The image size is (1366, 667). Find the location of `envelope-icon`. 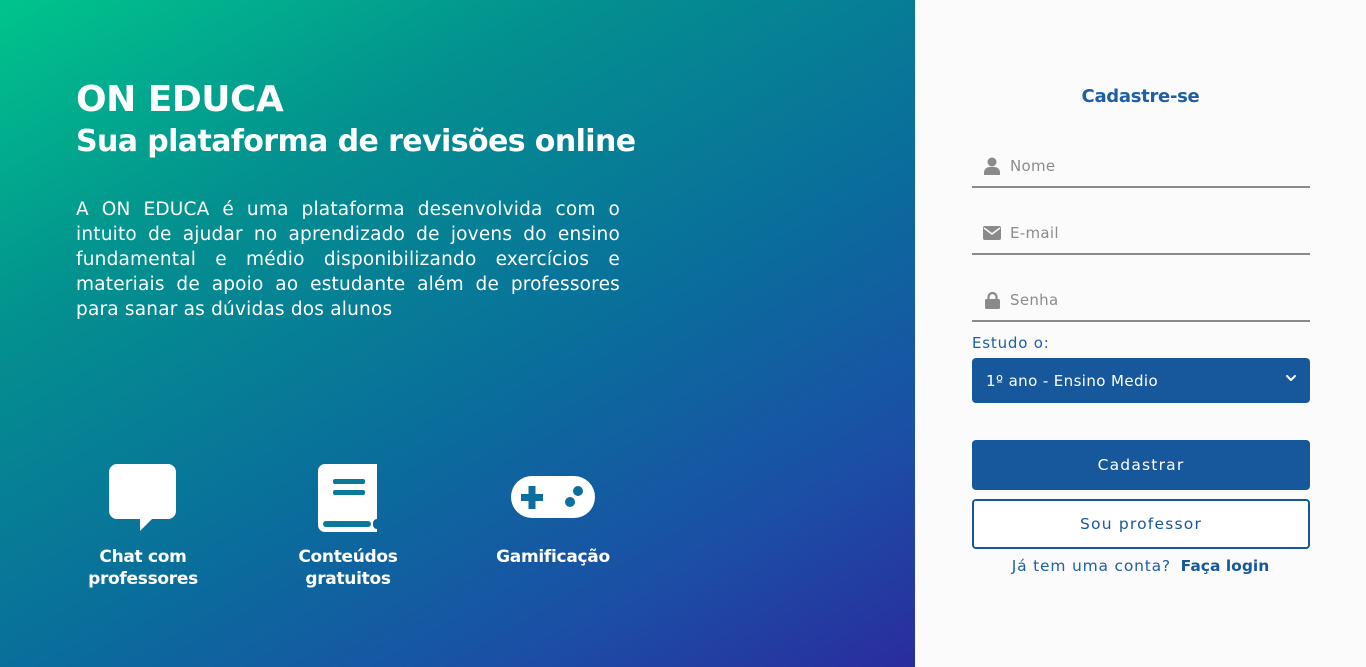

envelope-icon is located at coordinates (991, 233).